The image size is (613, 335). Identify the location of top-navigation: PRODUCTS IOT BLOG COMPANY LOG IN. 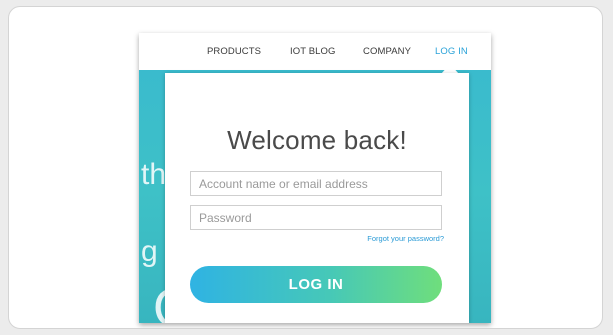
(315, 51).